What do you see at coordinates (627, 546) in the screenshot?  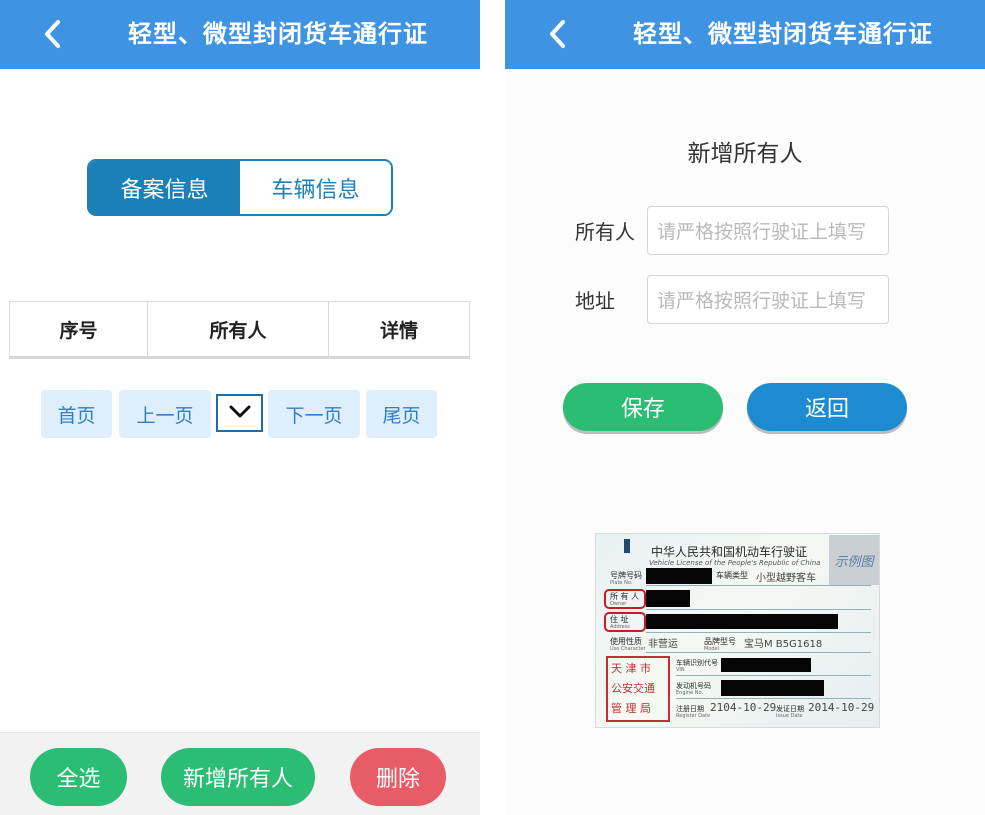 I see `card-mark` at bounding box center [627, 546].